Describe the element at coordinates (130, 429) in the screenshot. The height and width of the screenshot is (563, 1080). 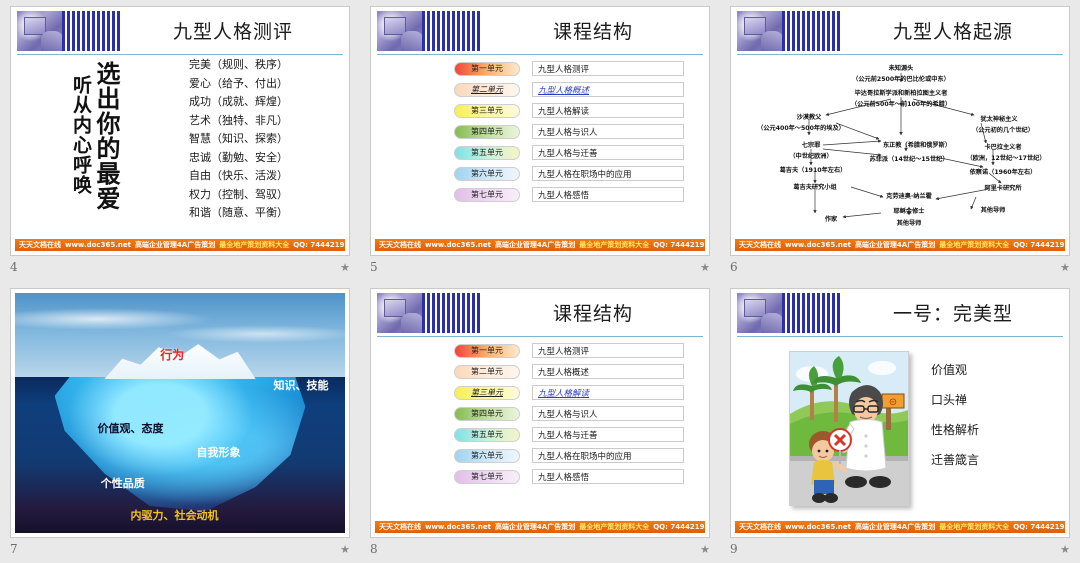
I see `label-value: 价值观、态度` at that location.